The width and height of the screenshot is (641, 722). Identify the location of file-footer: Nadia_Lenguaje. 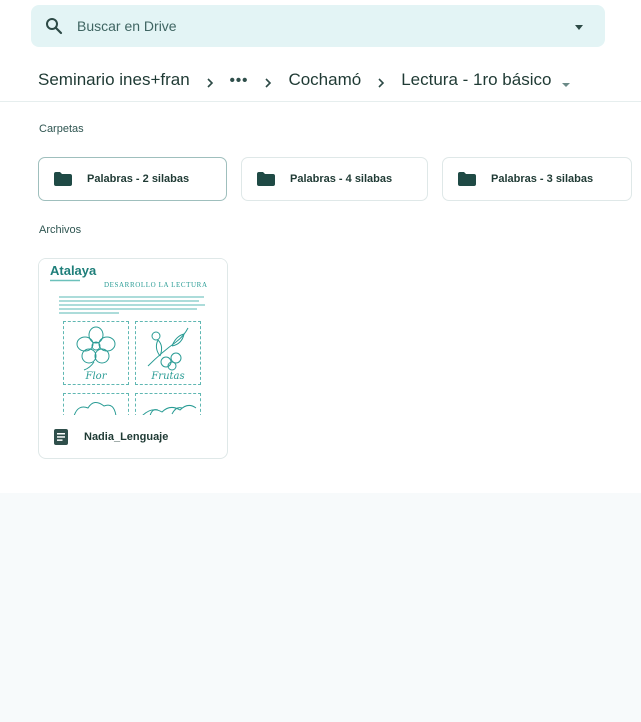
(133, 437).